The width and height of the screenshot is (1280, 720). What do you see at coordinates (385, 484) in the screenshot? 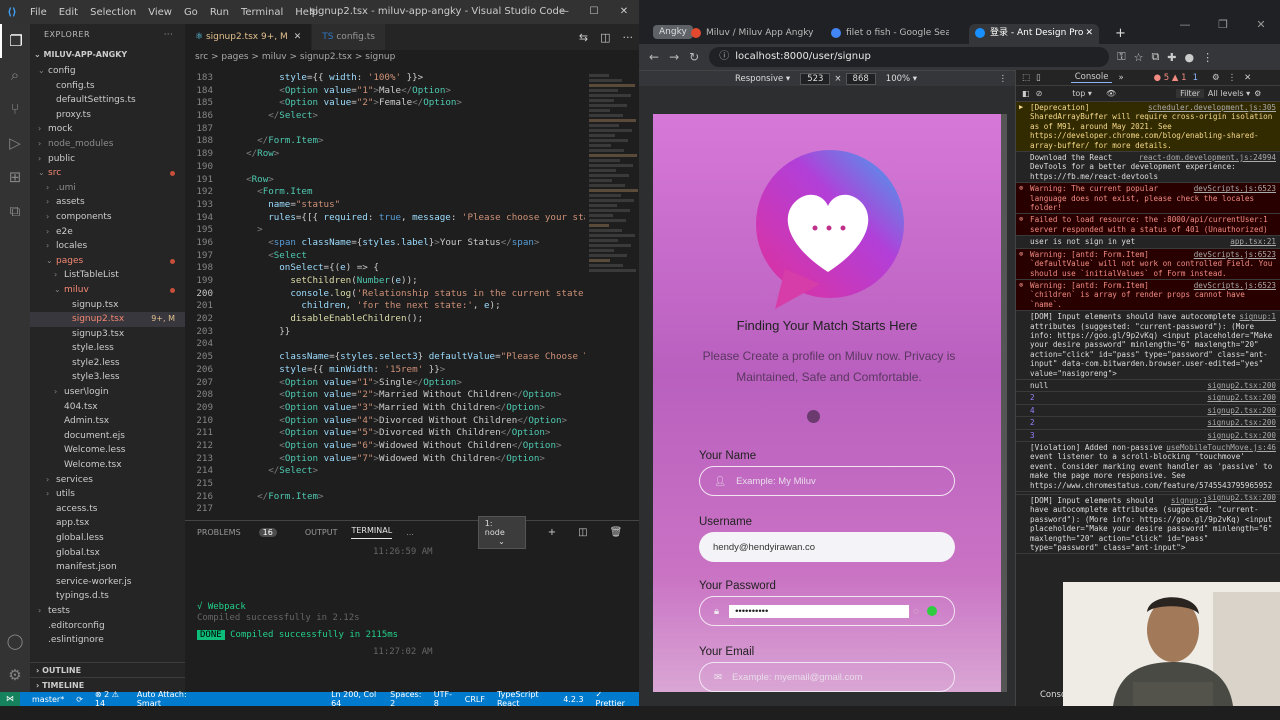
I see `code-line: 215` at bounding box center [385, 484].